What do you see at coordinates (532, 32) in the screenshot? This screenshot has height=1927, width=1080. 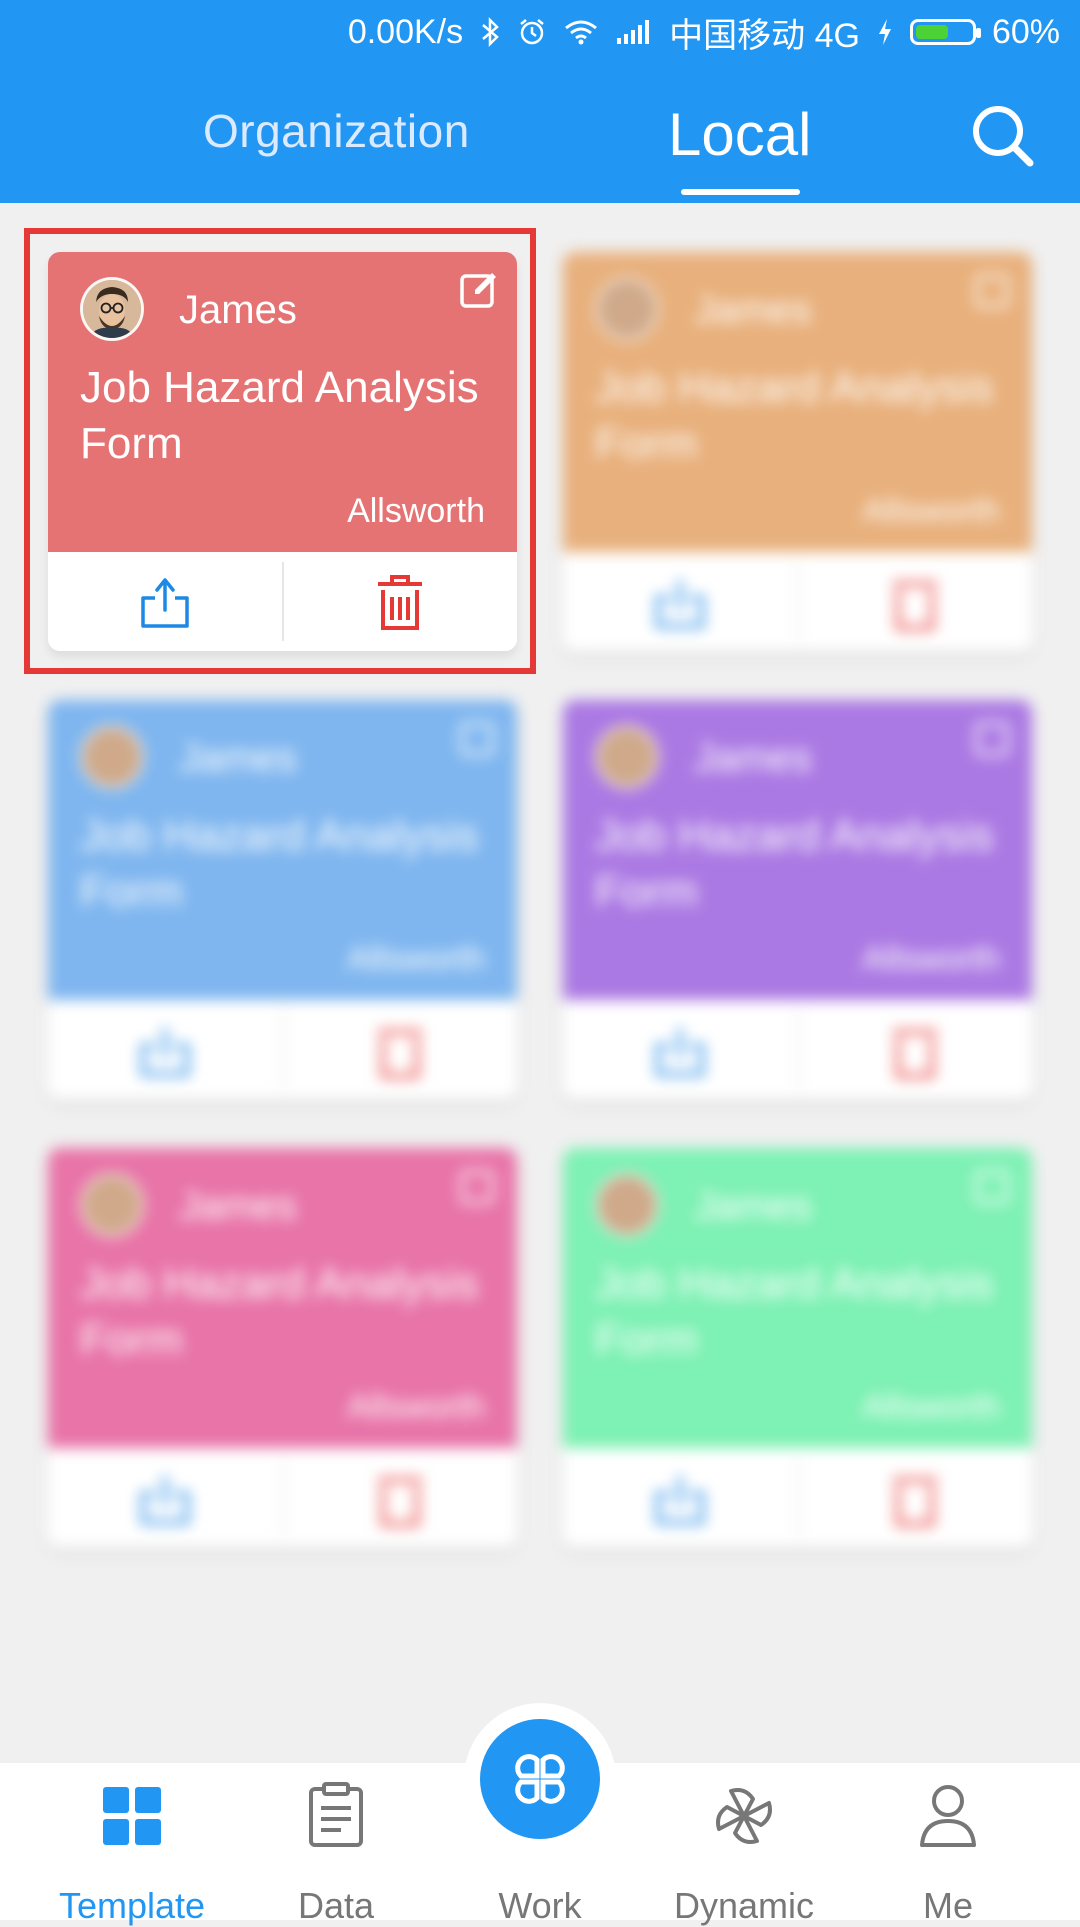 I see `alarm-clock-icon` at bounding box center [532, 32].